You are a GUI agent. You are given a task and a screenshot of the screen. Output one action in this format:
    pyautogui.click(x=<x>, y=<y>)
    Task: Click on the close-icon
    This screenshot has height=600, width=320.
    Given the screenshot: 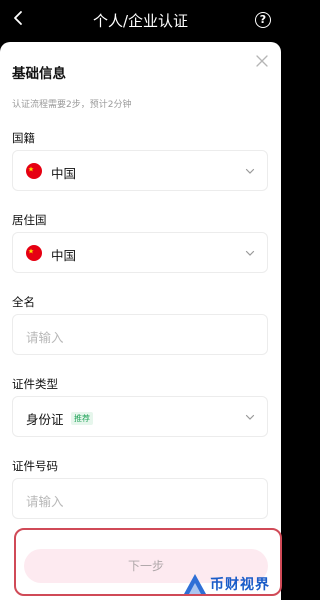 What is the action you would take?
    pyautogui.click(x=262, y=61)
    